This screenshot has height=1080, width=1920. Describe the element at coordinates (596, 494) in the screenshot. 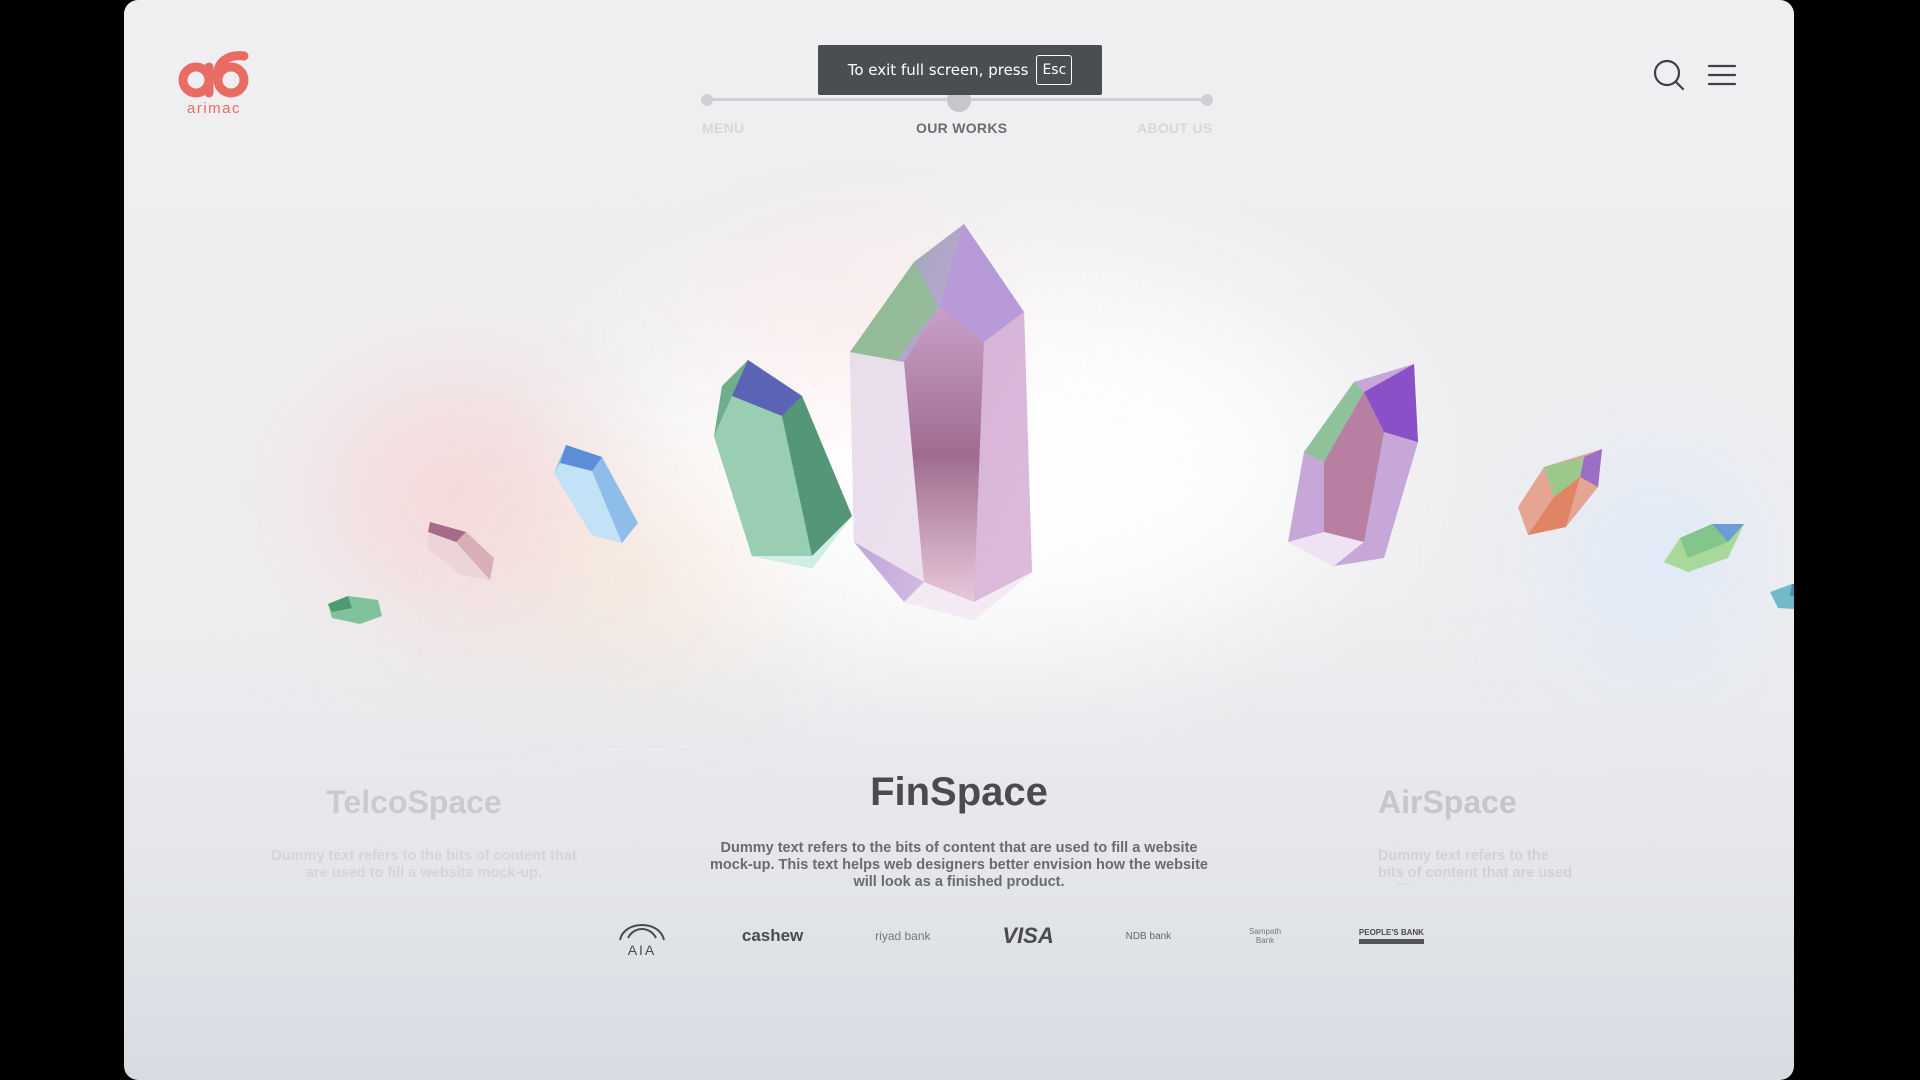

I see `crystal-left-blue` at that location.